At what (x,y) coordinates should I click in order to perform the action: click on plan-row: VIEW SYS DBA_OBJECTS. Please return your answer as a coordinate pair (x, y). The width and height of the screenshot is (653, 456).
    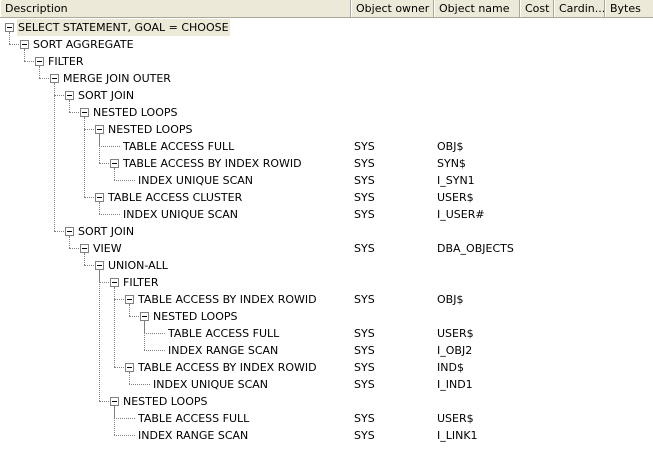
    Looking at the image, I should click on (326, 248).